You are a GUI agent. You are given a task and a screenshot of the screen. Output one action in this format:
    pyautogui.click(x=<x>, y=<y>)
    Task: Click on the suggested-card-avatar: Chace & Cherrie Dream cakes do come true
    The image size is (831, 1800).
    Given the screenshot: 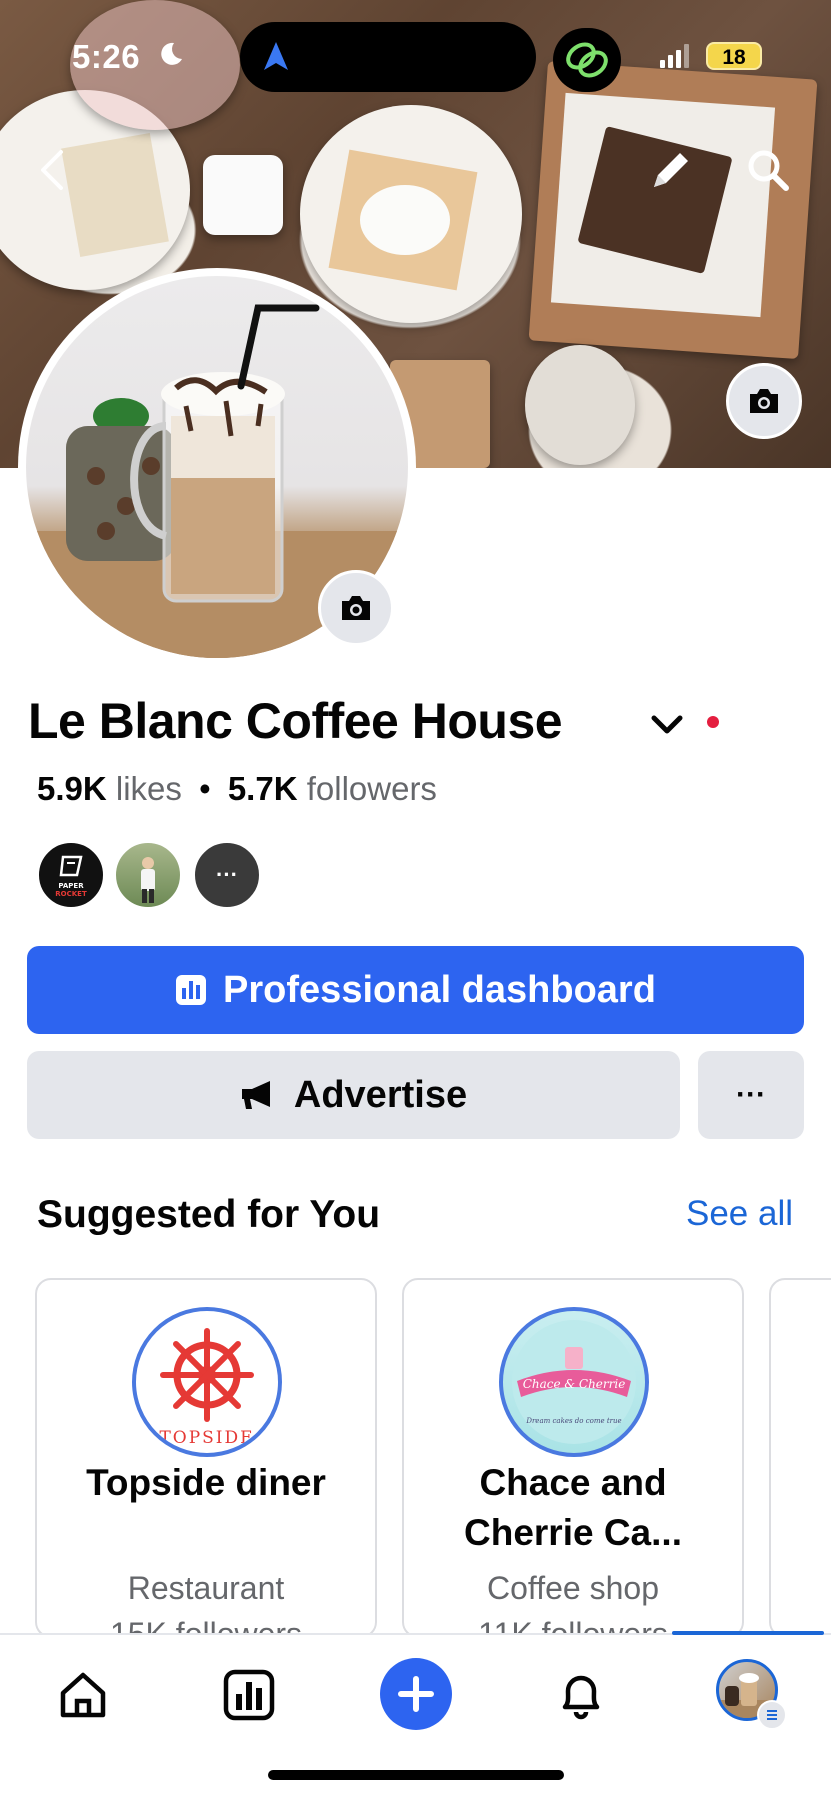 What is the action you would take?
    pyautogui.click(x=574, y=1382)
    